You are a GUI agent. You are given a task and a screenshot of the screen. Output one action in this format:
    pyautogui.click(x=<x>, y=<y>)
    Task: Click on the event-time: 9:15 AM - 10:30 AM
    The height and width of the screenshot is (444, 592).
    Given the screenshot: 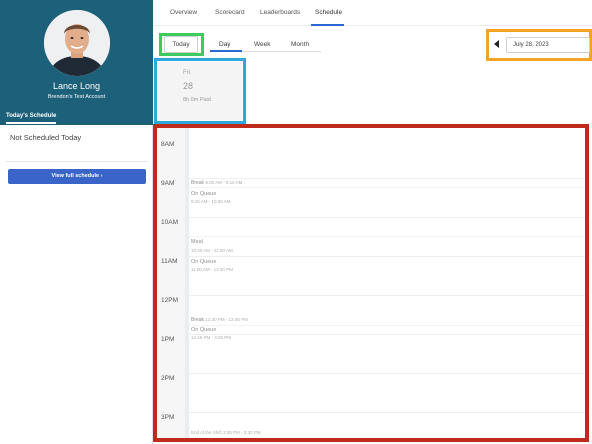 What is the action you would take?
    pyautogui.click(x=211, y=201)
    